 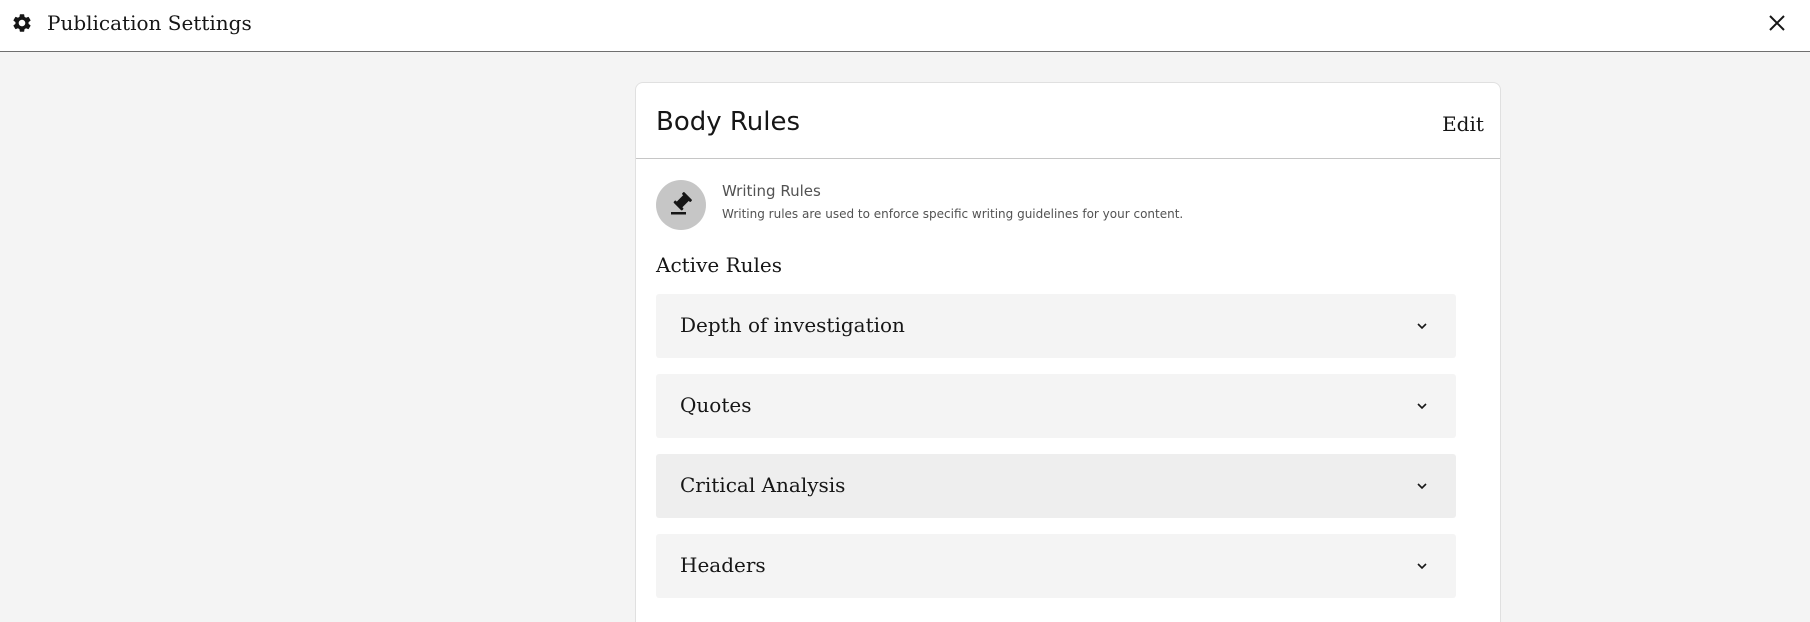 I want to click on close-button, so click(x=1777, y=23).